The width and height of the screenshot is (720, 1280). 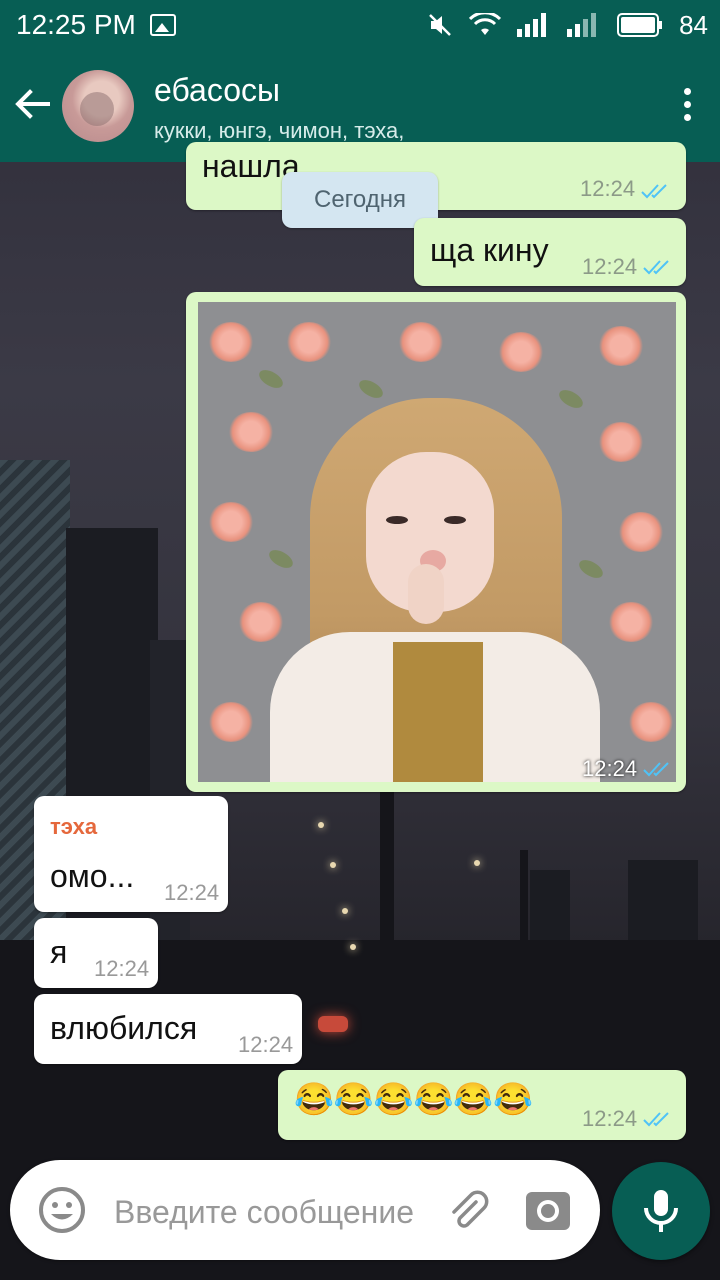 What do you see at coordinates (360, 200) in the screenshot?
I see `date-chip: Сегодня` at bounding box center [360, 200].